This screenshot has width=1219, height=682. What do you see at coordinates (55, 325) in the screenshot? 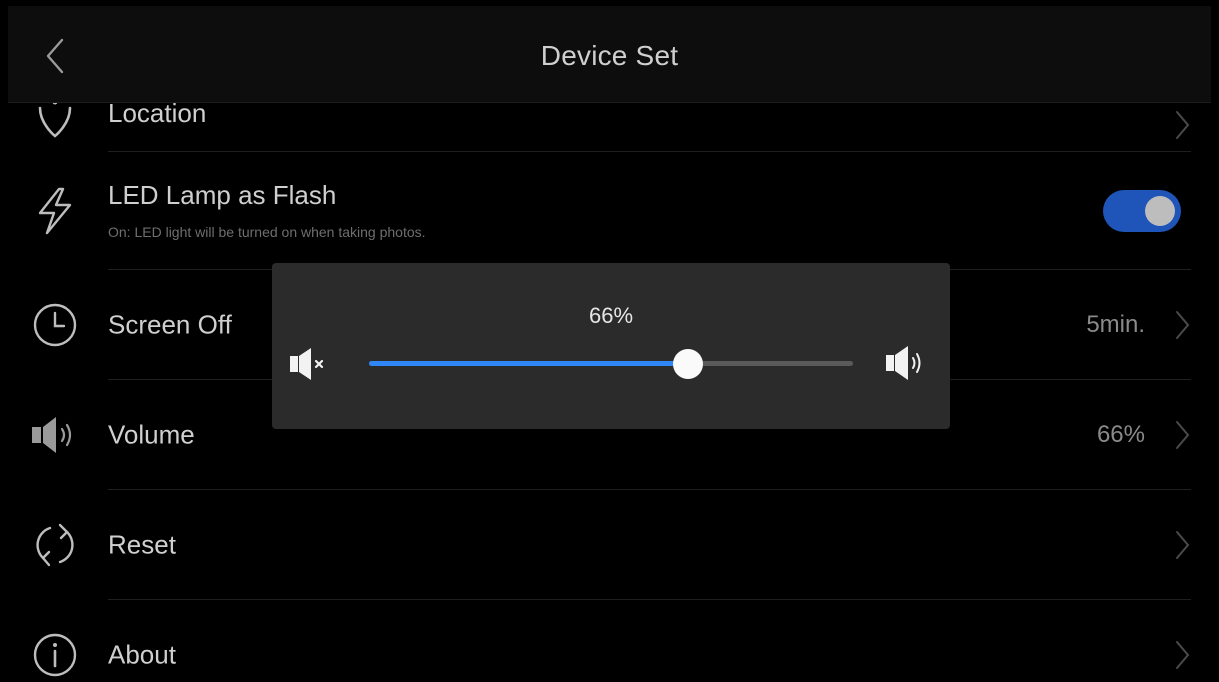
I see `clock-icon` at bounding box center [55, 325].